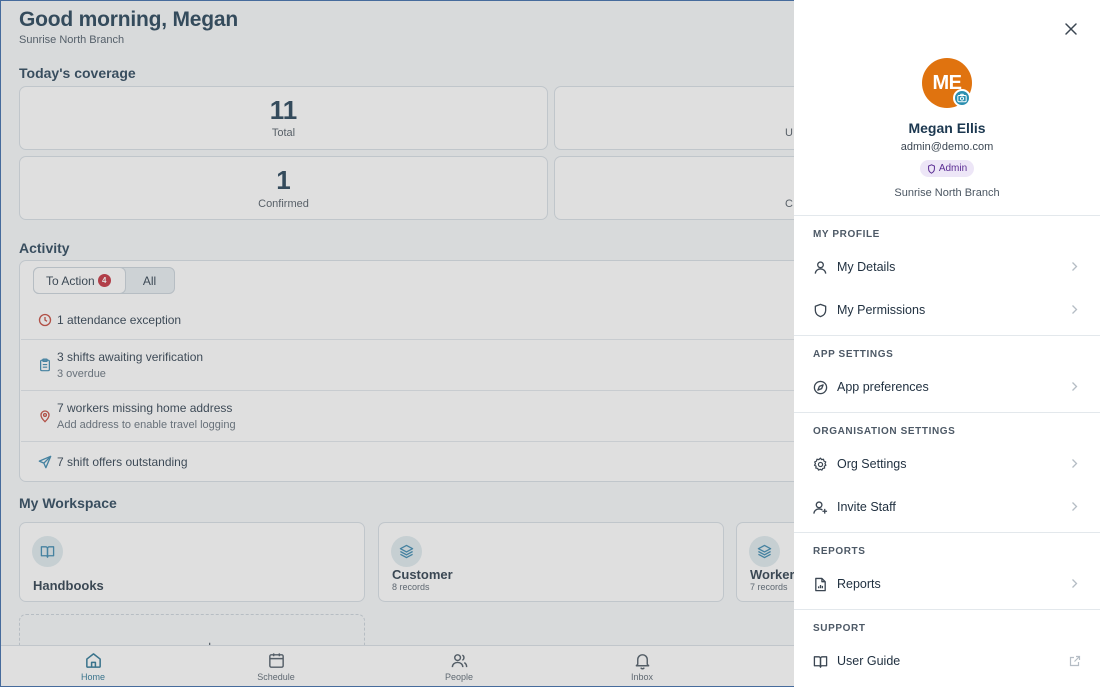  I want to click on menu-item-reports: Reports, so click(947, 584).